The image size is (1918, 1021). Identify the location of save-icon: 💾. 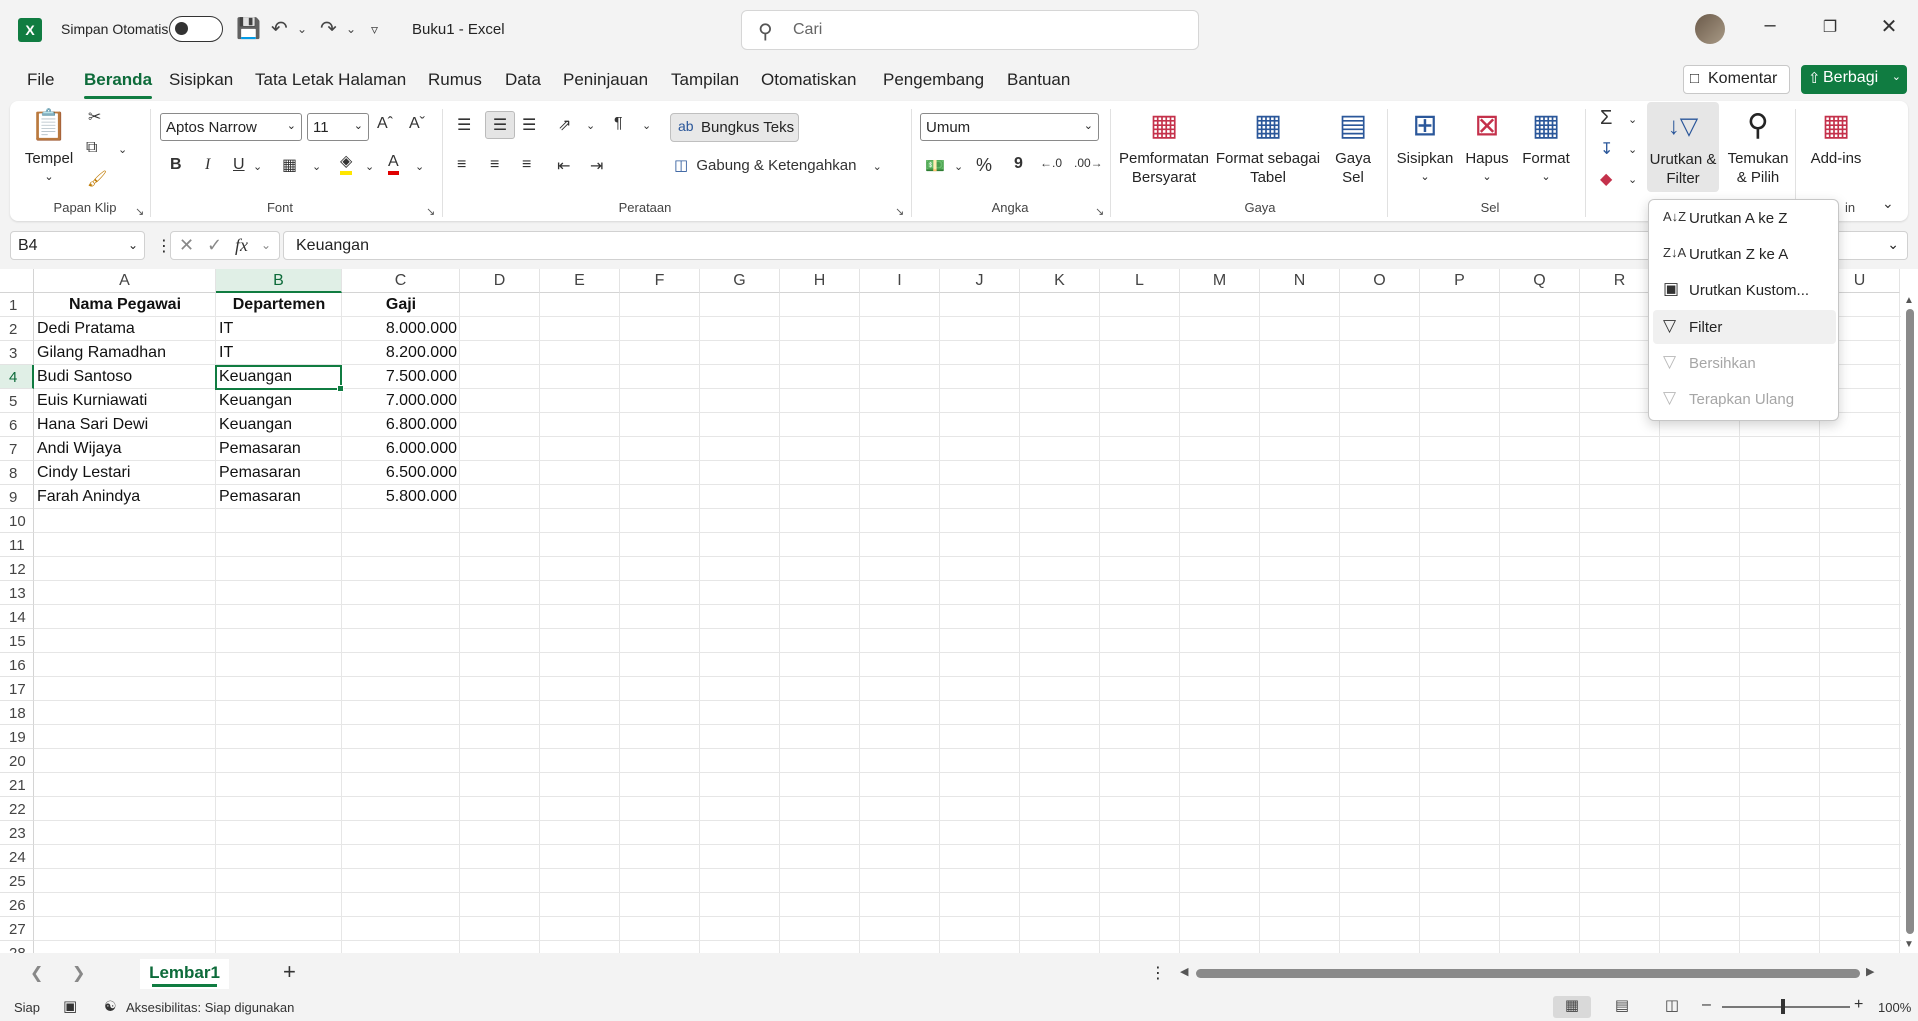
(248, 28).